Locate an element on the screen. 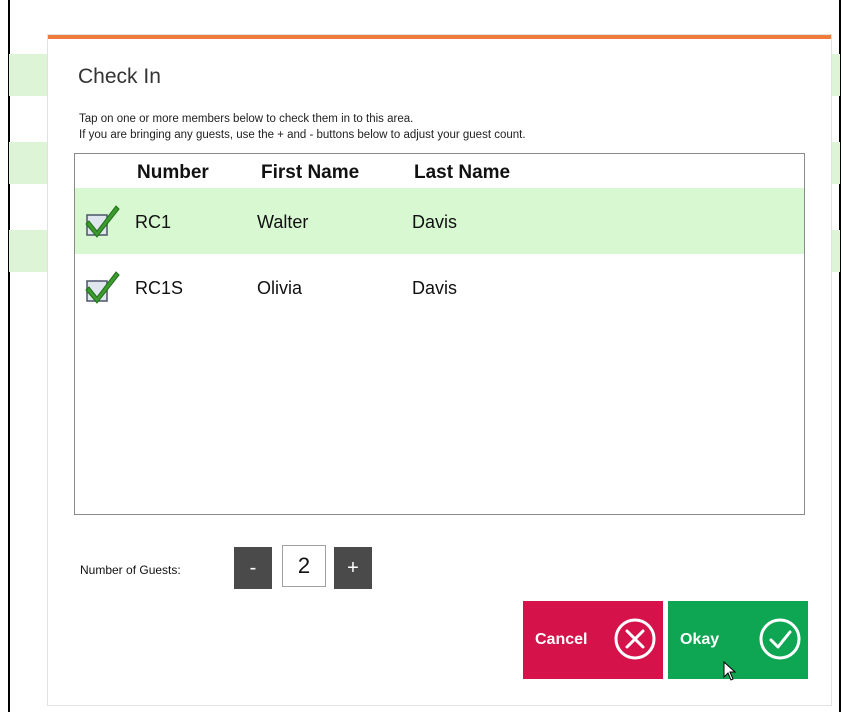 The height and width of the screenshot is (712, 844). decrease-guests-button: - is located at coordinates (253, 568).